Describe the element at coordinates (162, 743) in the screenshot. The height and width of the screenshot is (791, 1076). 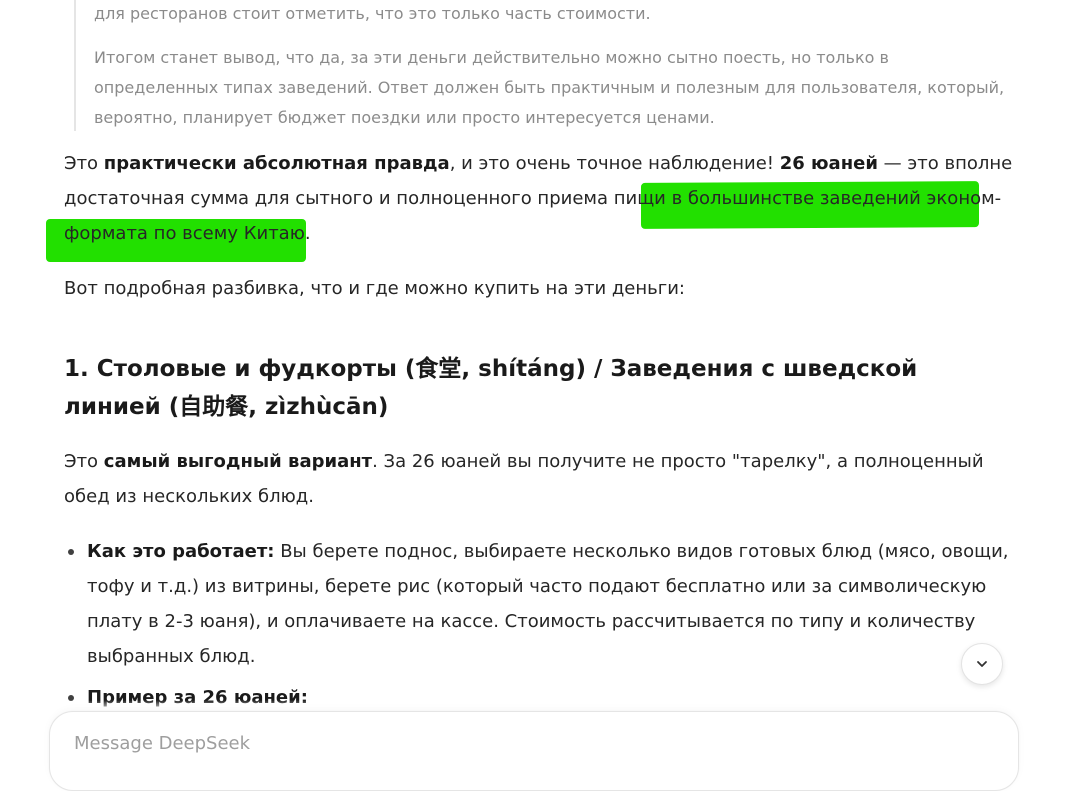
I see `message-input-placeholder: Message DeepSeek` at that location.